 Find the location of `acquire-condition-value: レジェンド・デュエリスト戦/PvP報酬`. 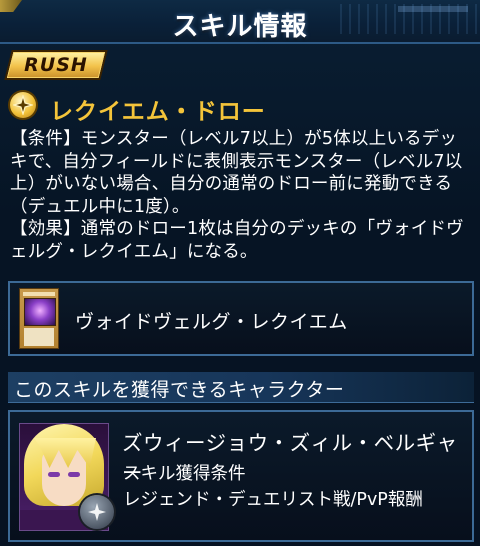

acquire-condition-value: レジェンド・デュエリスト戦/PvP報酬 is located at coordinates (273, 500).